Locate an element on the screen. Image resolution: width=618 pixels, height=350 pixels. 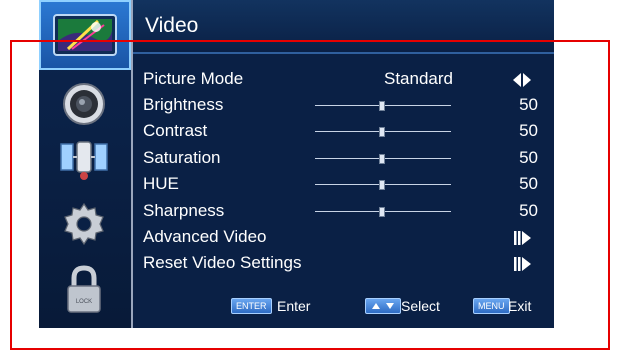
select-hint-label: Select is located at coordinates (420, 306).